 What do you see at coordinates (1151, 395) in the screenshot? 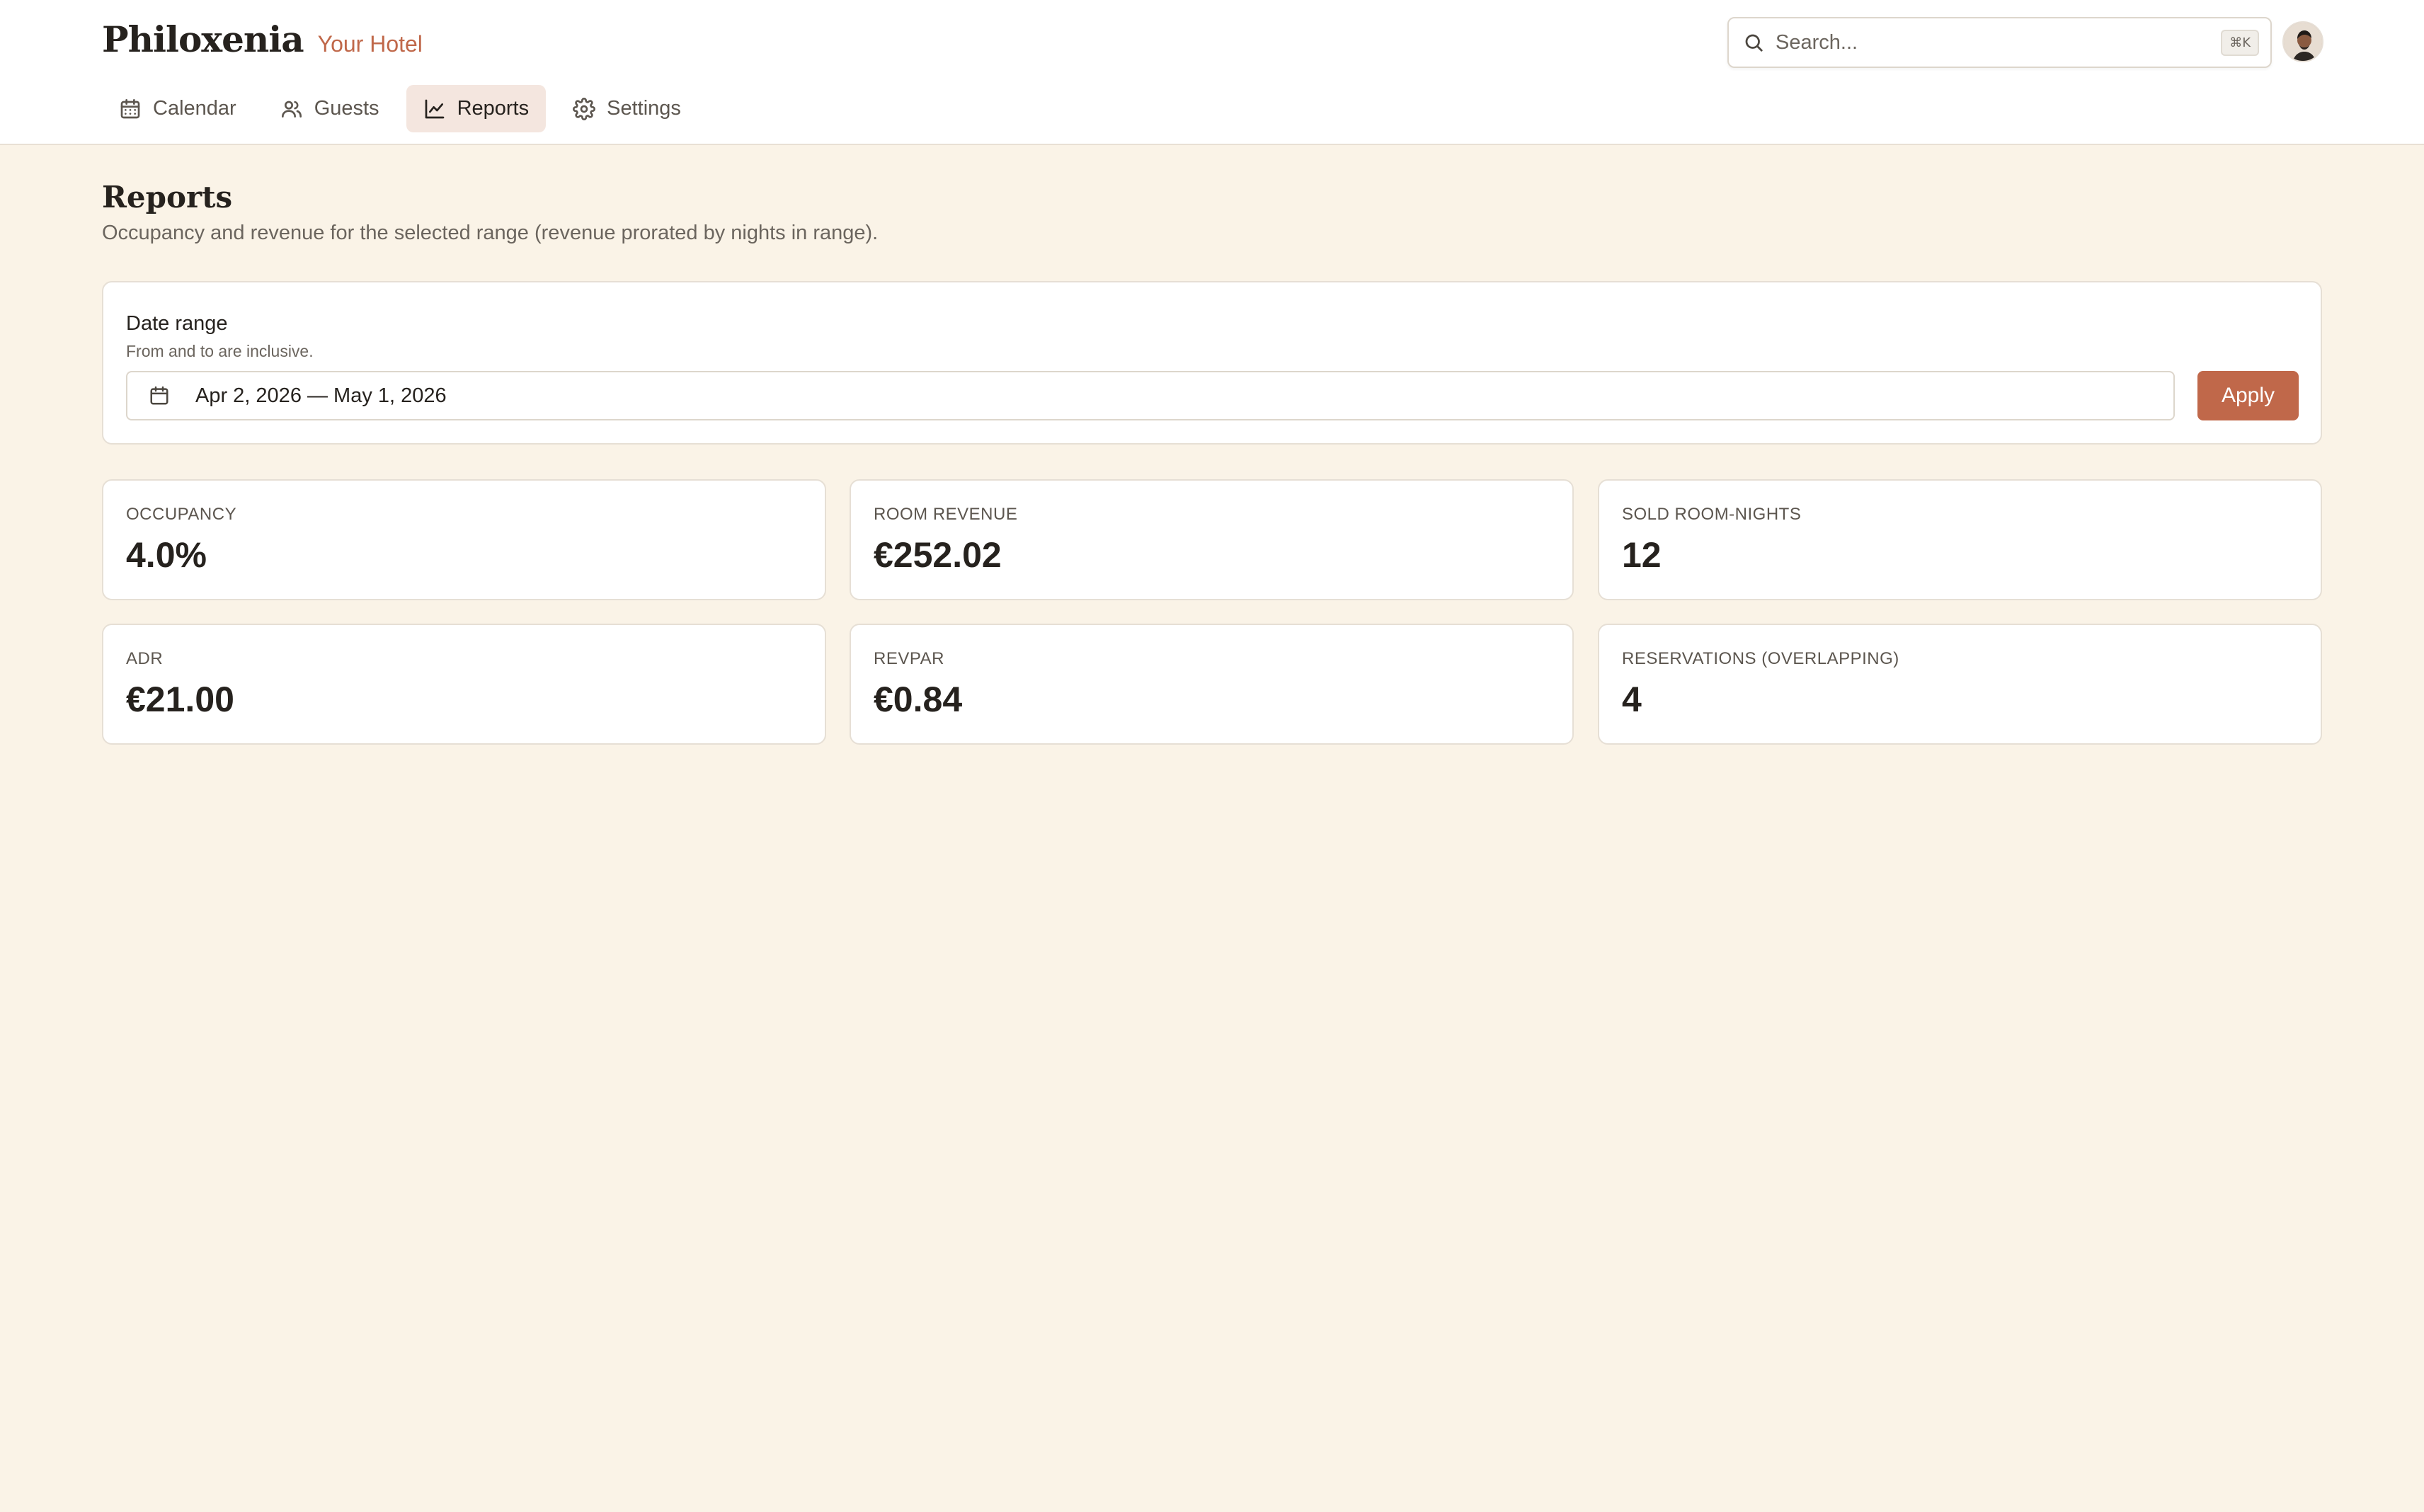
I see `date-range-picker: Apr 2, 2026 — May 1, 2026` at bounding box center [1151, 395].